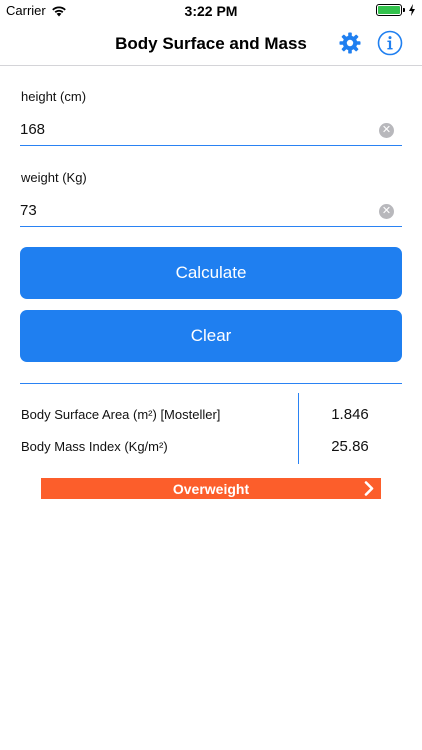  I want to click on bsa-value: 1.846, so click(350, 414).